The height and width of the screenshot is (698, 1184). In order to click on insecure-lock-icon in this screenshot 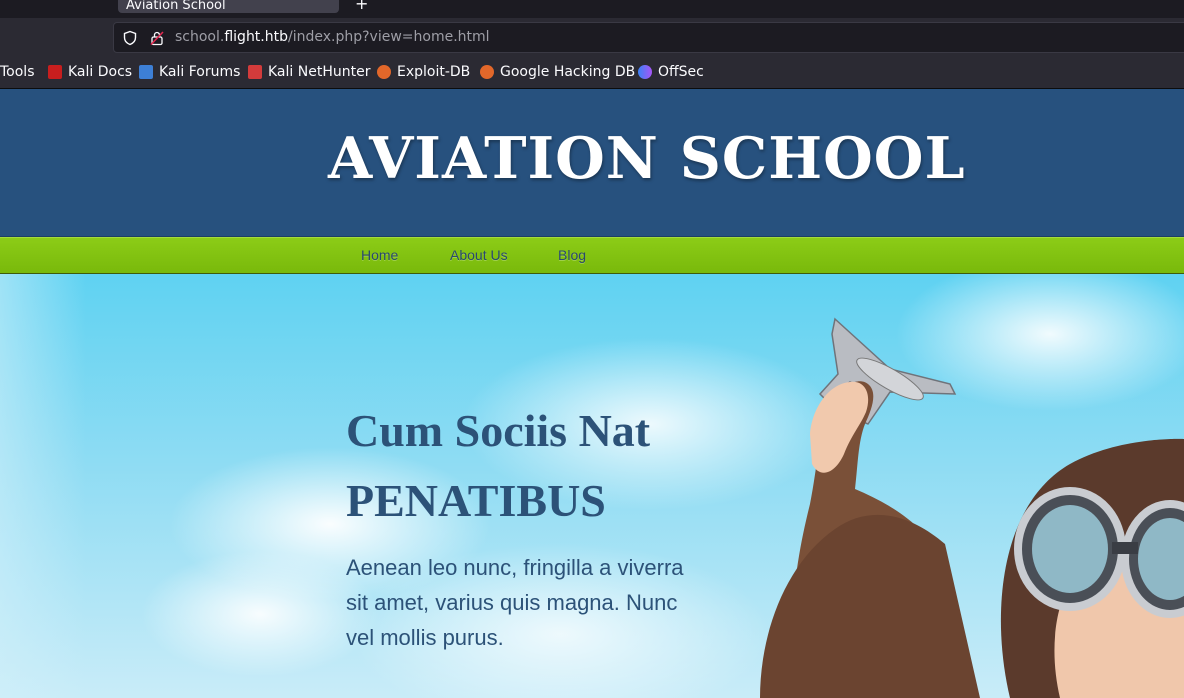, I will do `click(157, 38)`.